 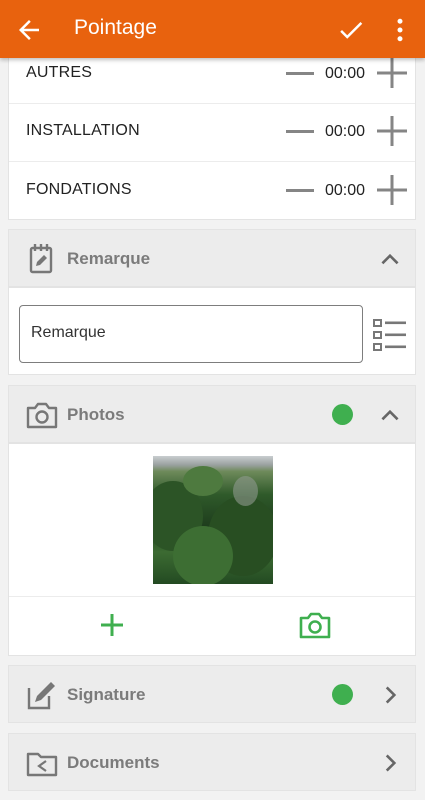 What do you see at coordinates (96, 414) in the screenshot?
I see `section-title: Photos` at bounding box center [96, 414].